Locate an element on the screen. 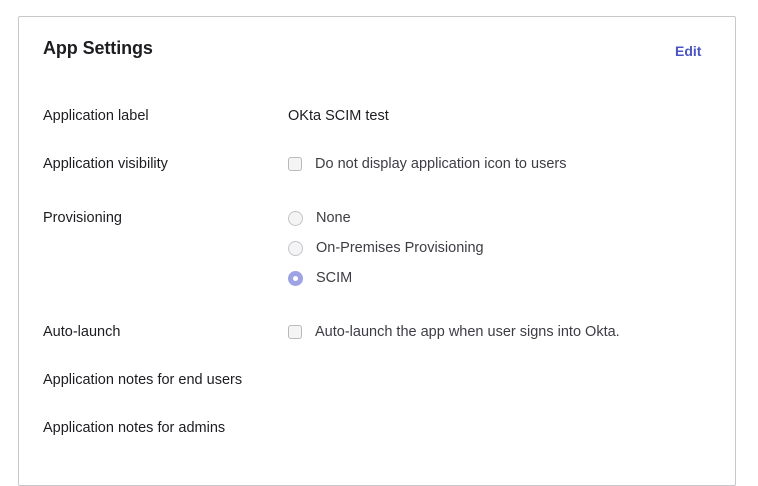 The image size is (758, 486). edit-button: Edit is located at coordinates (688, 51).